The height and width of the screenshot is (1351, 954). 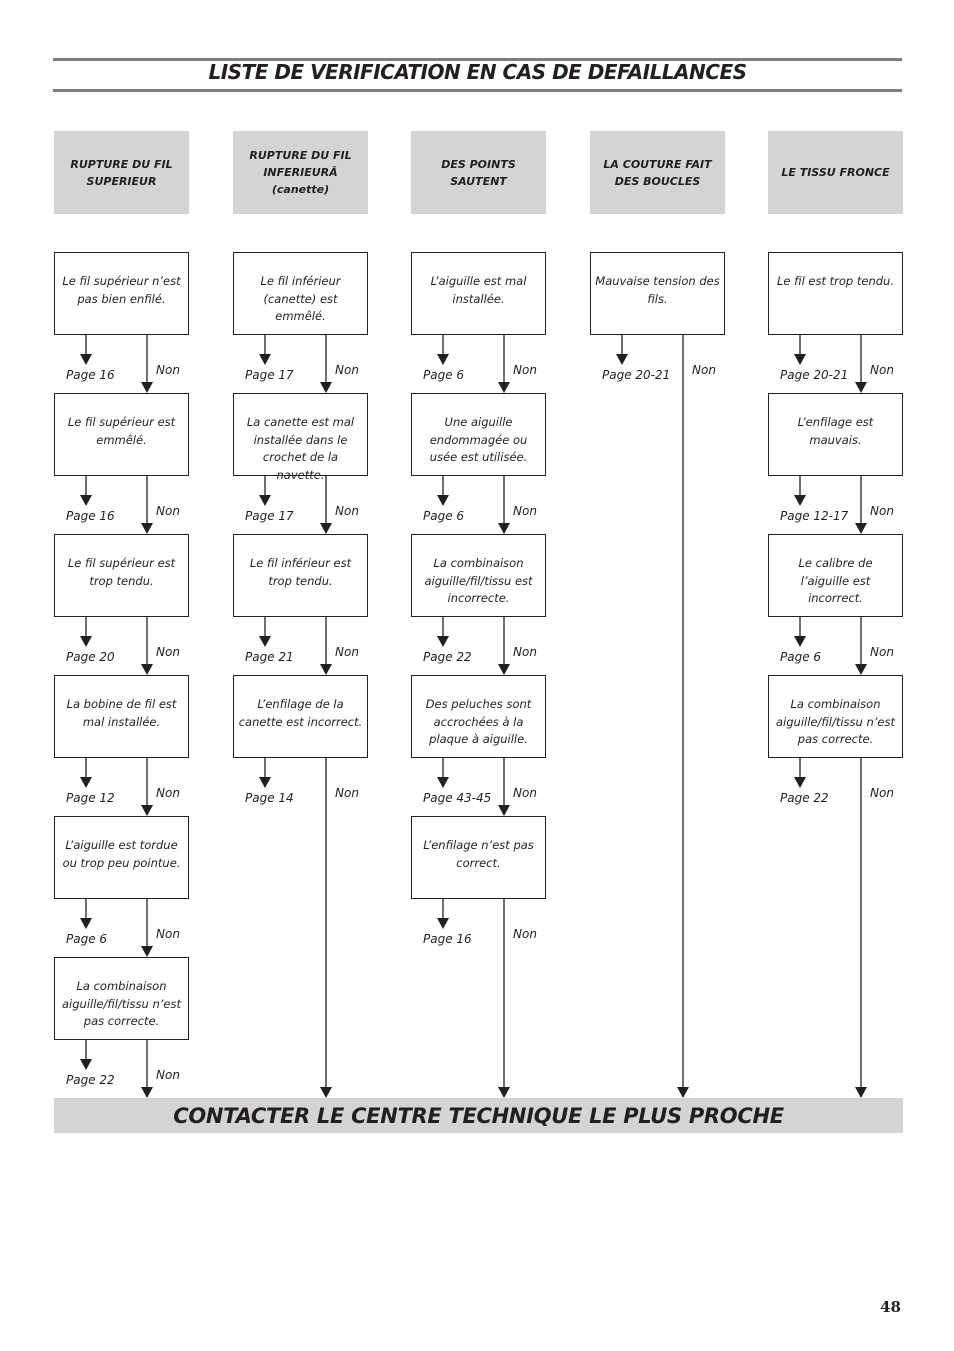 What do you see at coordinates (300, 572) in the screenshot?
I see `problem-step-text: Le fil inférieur est trop tendu.` at bounding box center [300, 572].